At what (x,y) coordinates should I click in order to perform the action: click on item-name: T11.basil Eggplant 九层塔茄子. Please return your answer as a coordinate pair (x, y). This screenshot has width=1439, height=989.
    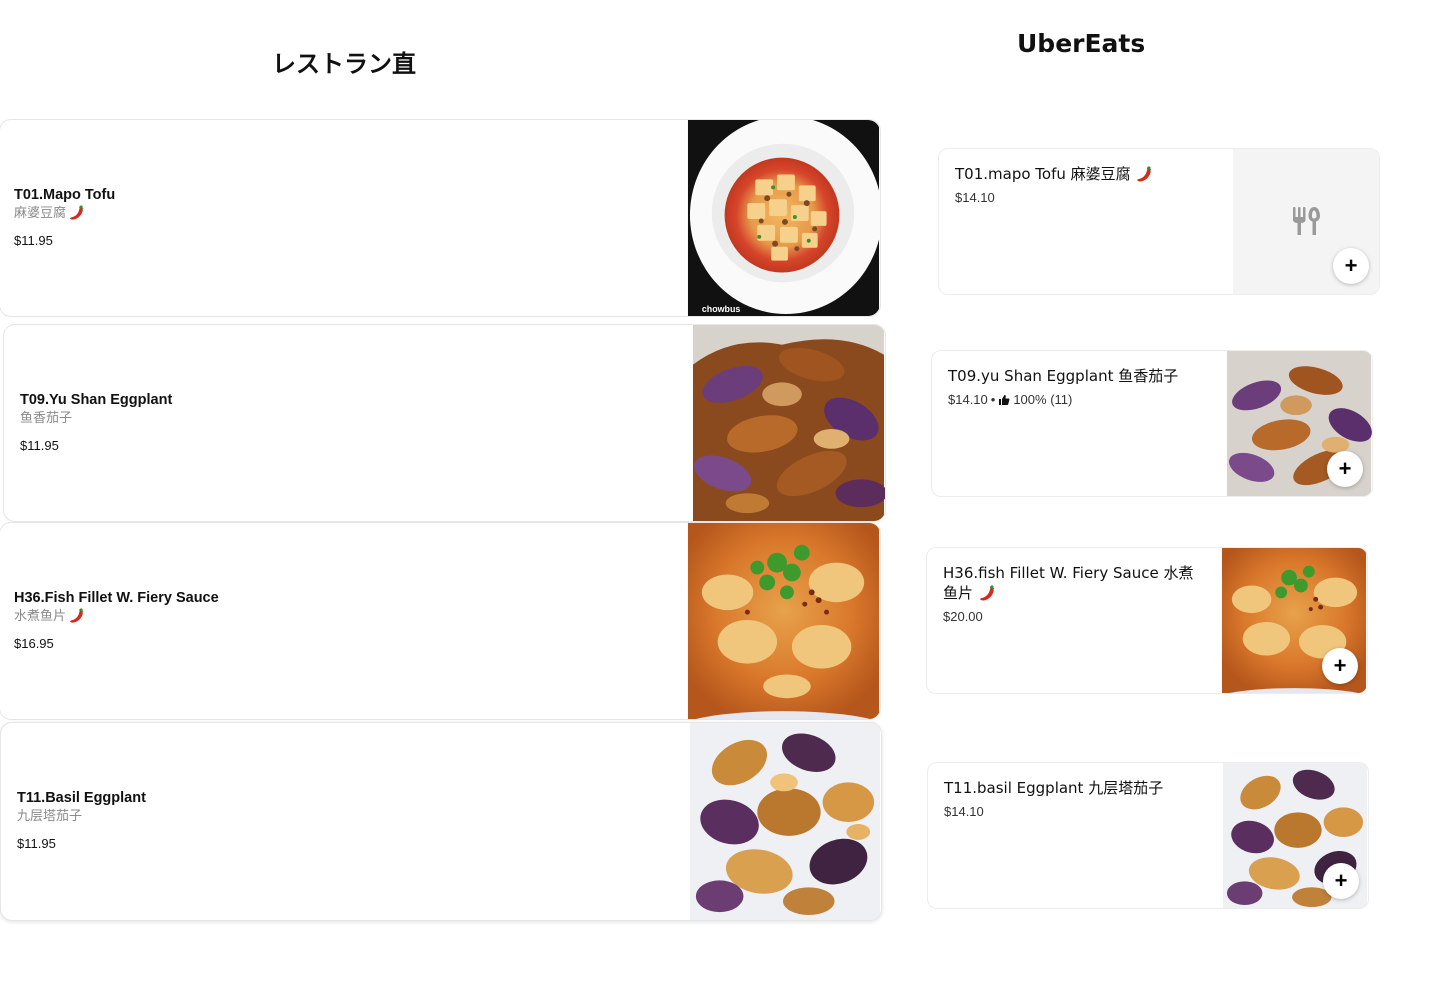
    Looking at the image, I should click on (1054, 788).